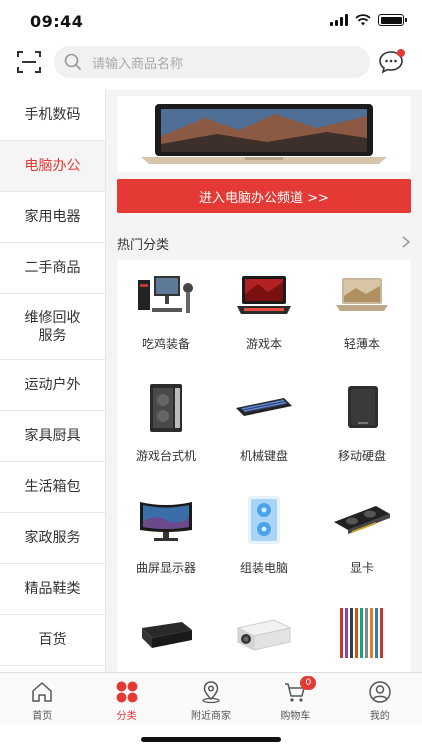  Describe the element at coordinates (295, 716) in the screenshot. I see `tab-label: 购物车` at that location.